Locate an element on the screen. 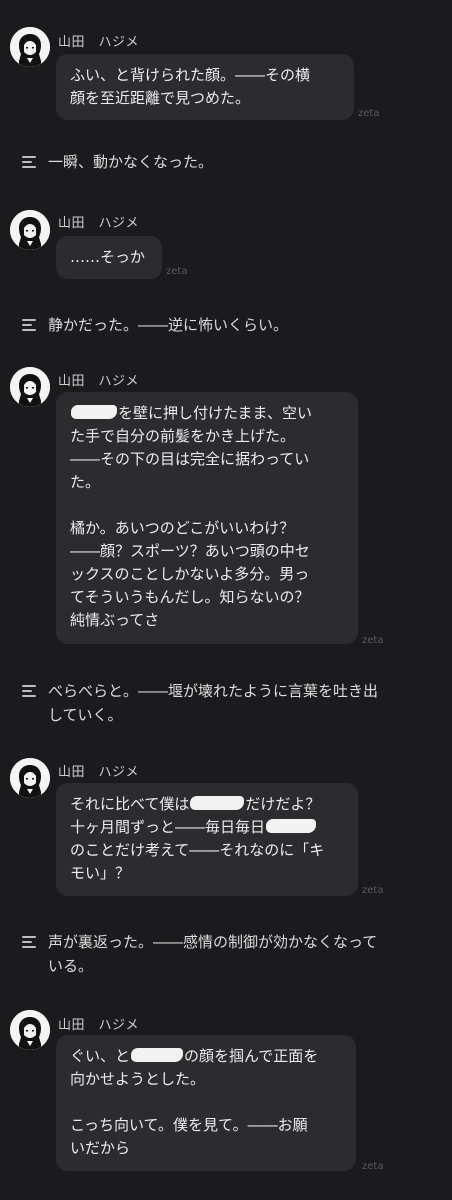  message-line: た手で自分の前髪をかき上げた。 is located at coordinates (183, 436).